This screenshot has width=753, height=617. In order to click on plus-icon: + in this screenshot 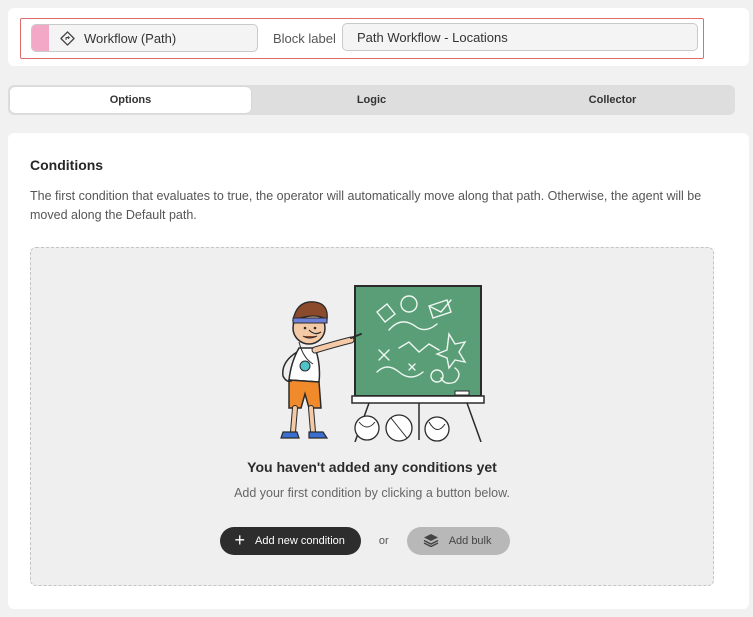, I will do `click(239, 540)`.